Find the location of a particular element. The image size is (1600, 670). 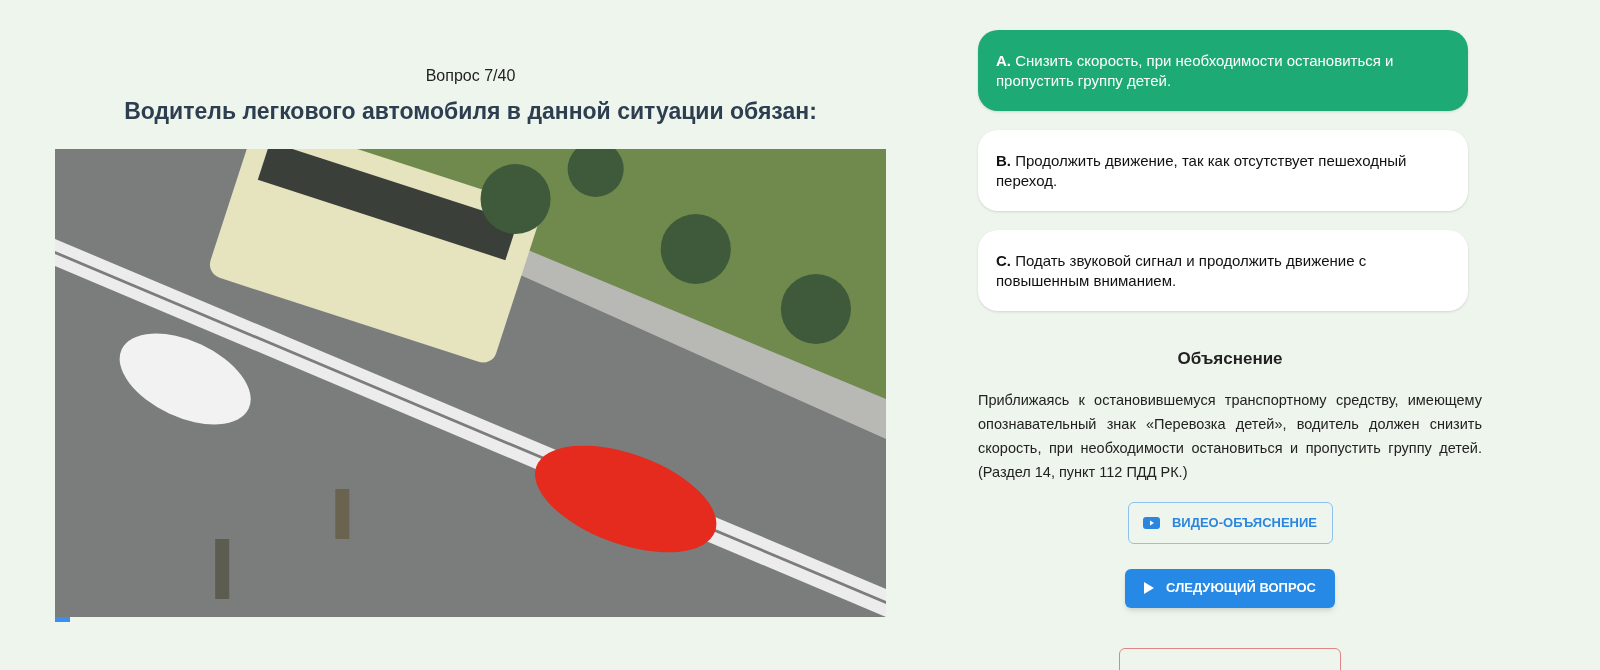

next-button: СЛЕДУЮЩИЙ ВОПРОС is located at coordinates (1230, 588).